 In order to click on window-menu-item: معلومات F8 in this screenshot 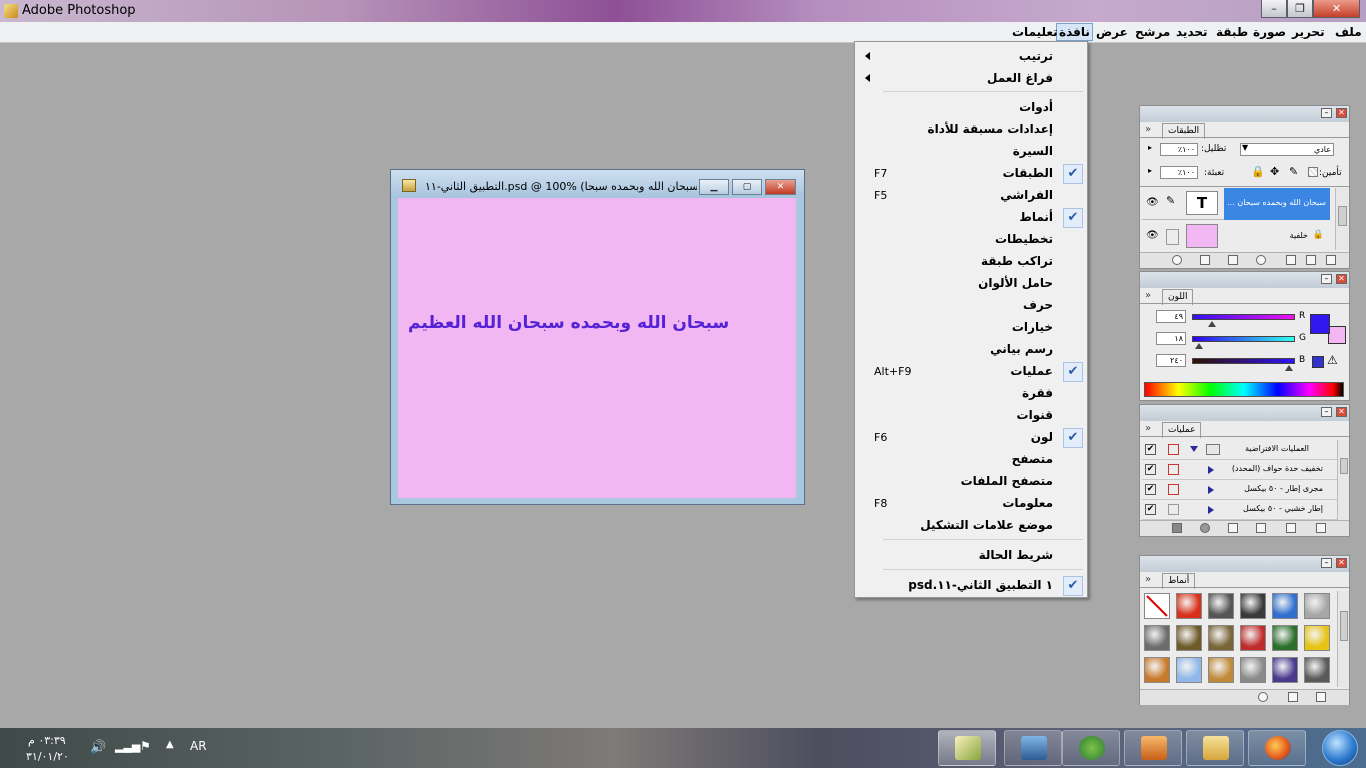, I will do `click(971, 504)`.